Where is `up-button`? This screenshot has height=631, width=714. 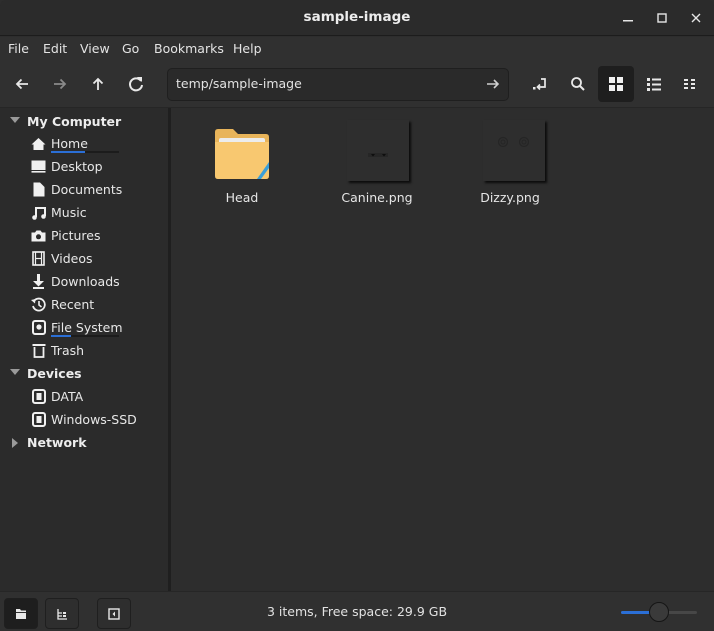
up-button is located at coordinates (98, 84).